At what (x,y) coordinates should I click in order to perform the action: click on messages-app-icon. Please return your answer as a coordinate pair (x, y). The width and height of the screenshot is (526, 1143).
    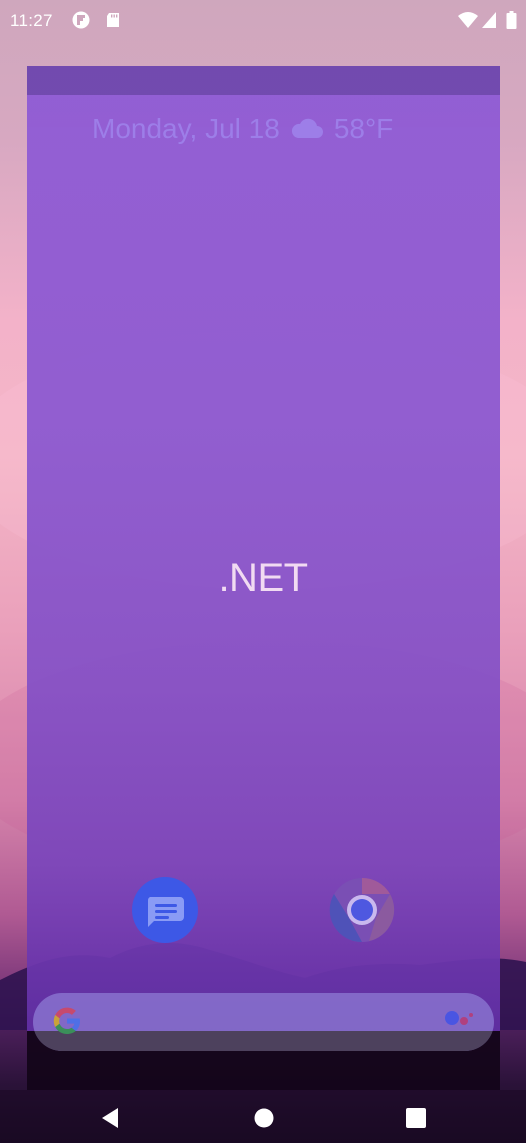
    Looking at the image, I should click on (165, 910).